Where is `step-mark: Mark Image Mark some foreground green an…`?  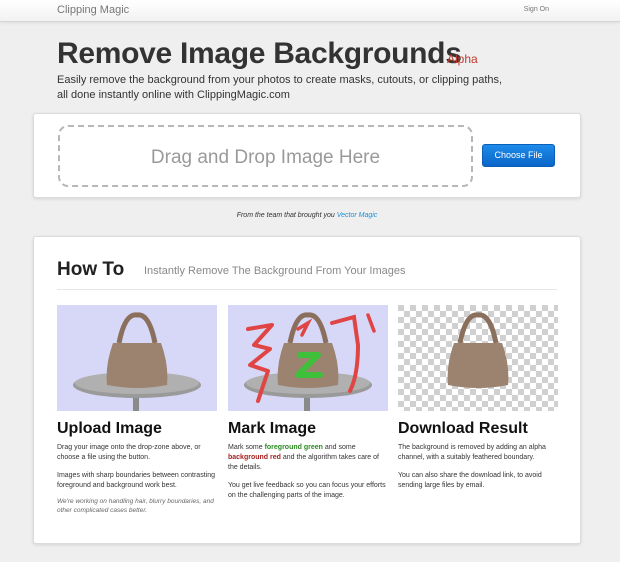 step-mark: Mark Image Mark some foreground green an… is located at coordinates (308, 403).